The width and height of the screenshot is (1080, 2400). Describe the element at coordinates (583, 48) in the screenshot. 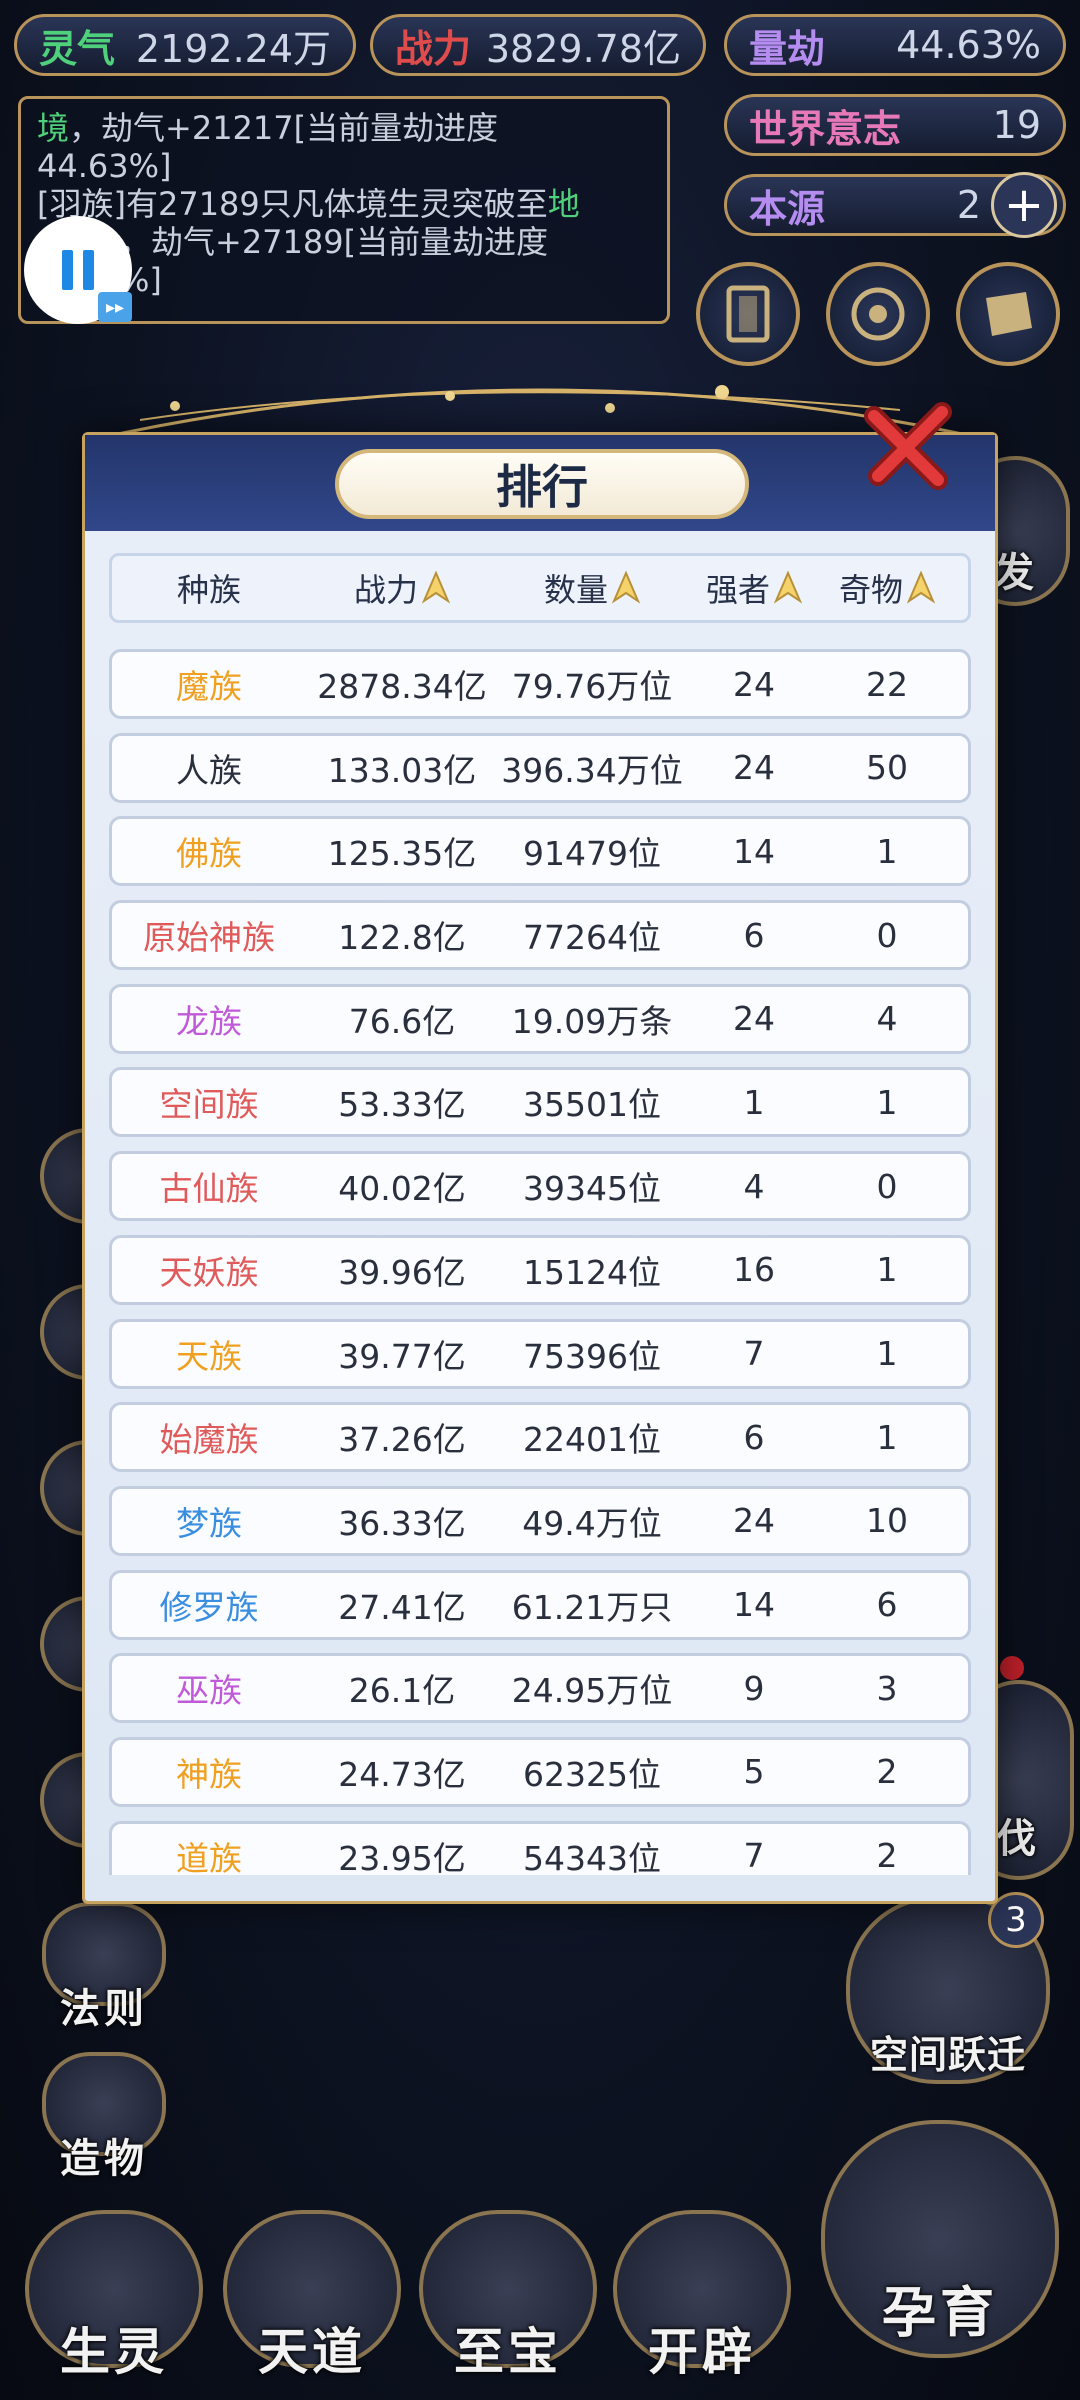

I see `zhanli-value: 3829.78亿` at that location.